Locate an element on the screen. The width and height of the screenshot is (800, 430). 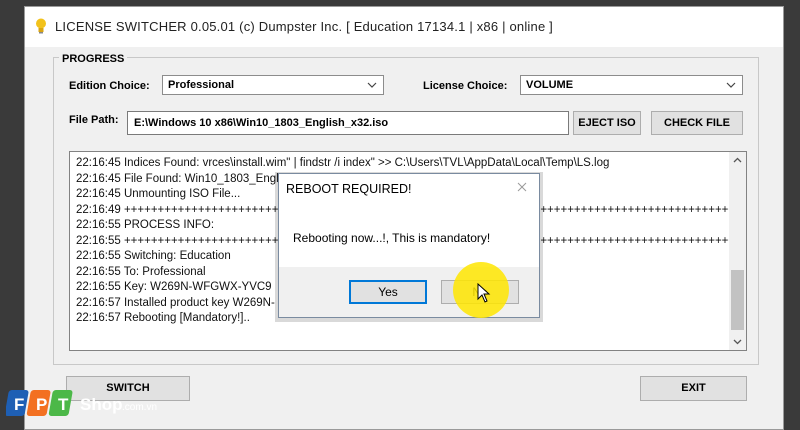
license-choice-dropdown: VOLUME is located at coordinates (631, 85).